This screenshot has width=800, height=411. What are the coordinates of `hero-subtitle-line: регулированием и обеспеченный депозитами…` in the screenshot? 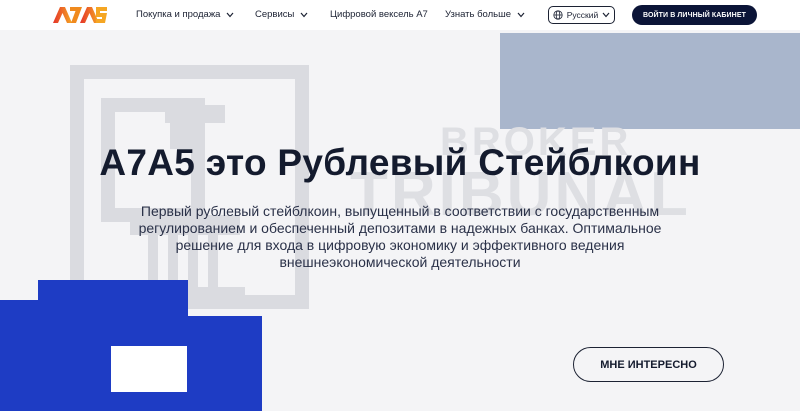 It's located at (400, 228).